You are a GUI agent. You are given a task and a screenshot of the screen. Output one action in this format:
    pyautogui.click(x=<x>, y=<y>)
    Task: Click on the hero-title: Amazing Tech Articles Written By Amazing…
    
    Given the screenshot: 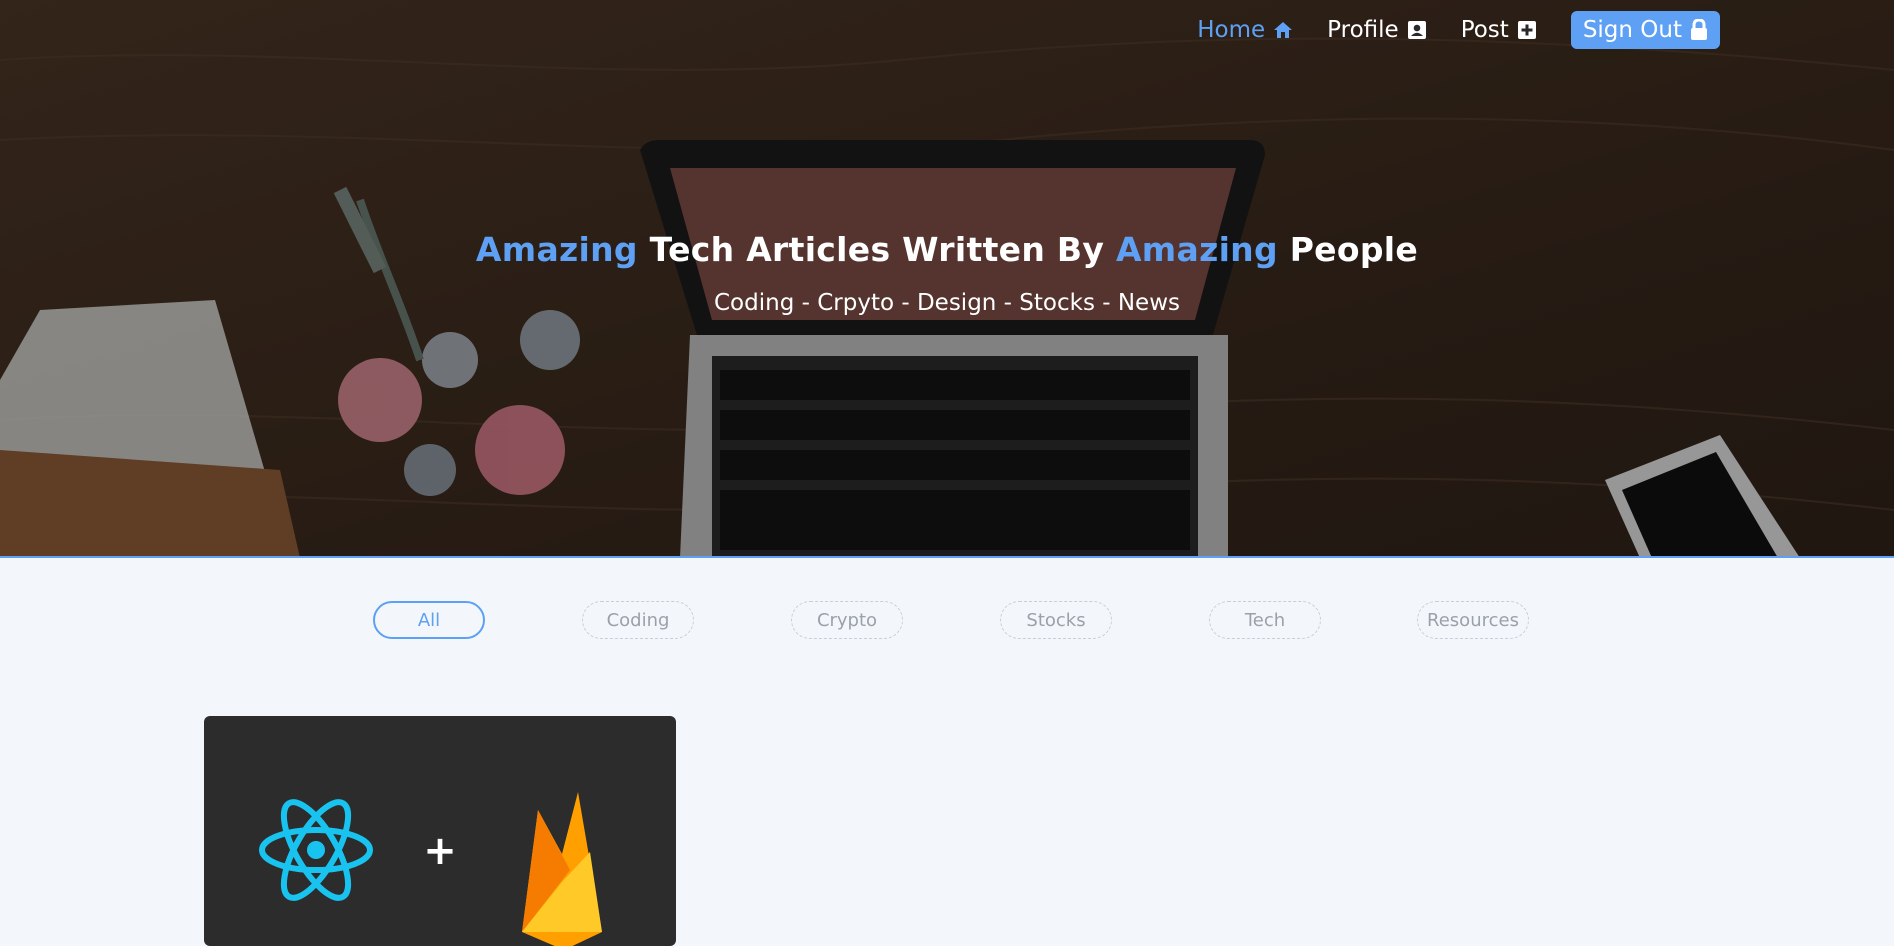 What is the action you would take?
    pyautogui.click(x=947, y=249)
    